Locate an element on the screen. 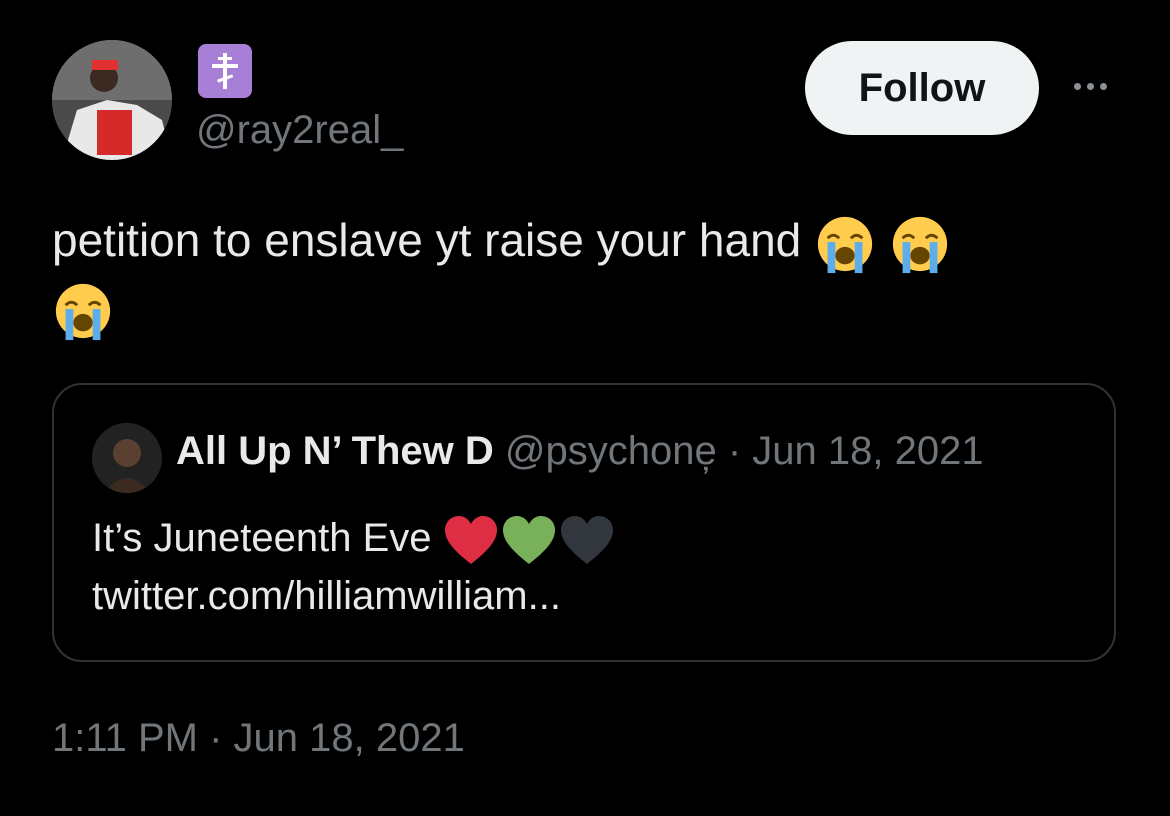  author-handle: @ray2real_ is located at coordinates (299, 130).